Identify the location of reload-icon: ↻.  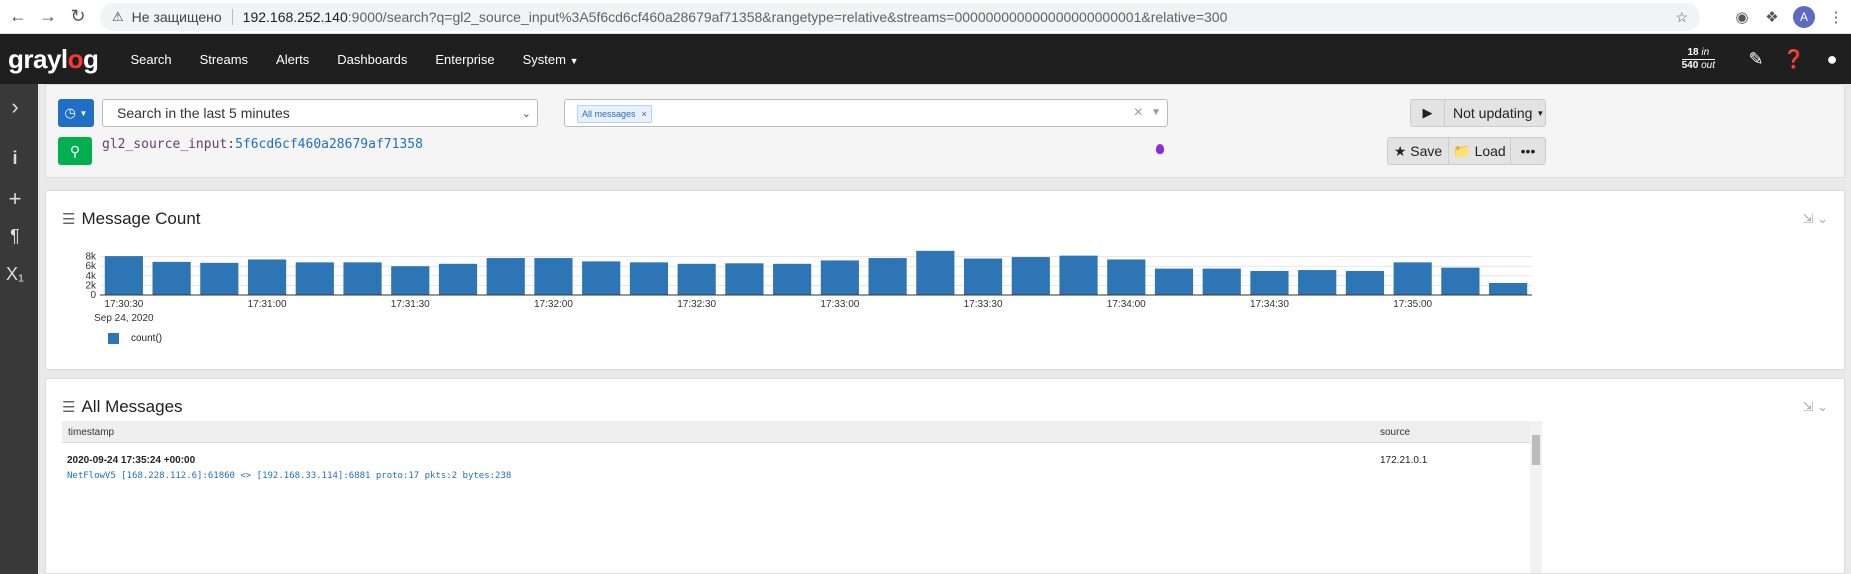
(78, 17).